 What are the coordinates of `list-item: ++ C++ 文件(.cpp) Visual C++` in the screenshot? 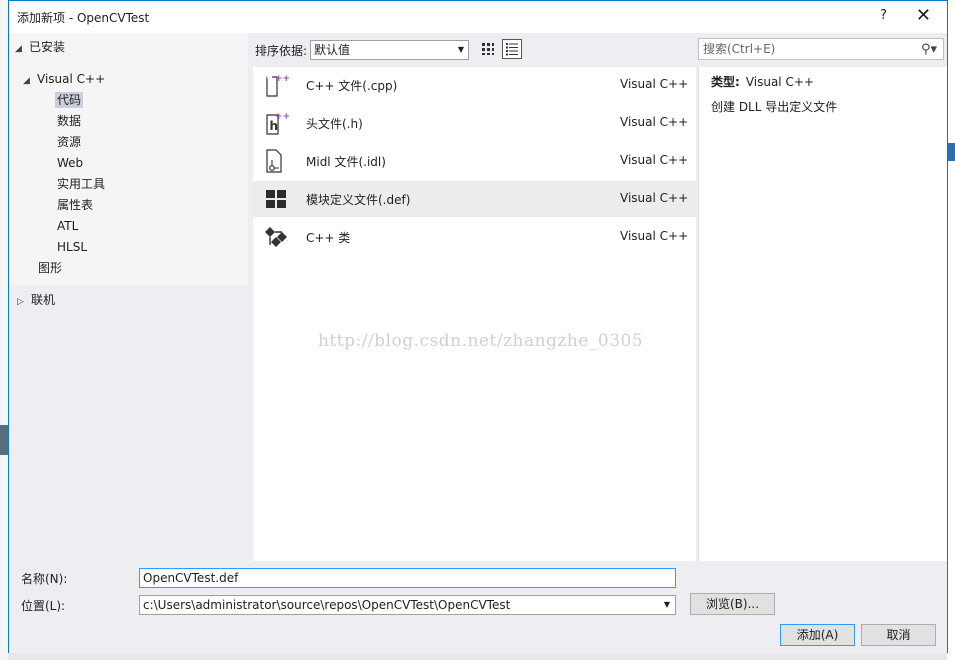 It's located at (474, 85).